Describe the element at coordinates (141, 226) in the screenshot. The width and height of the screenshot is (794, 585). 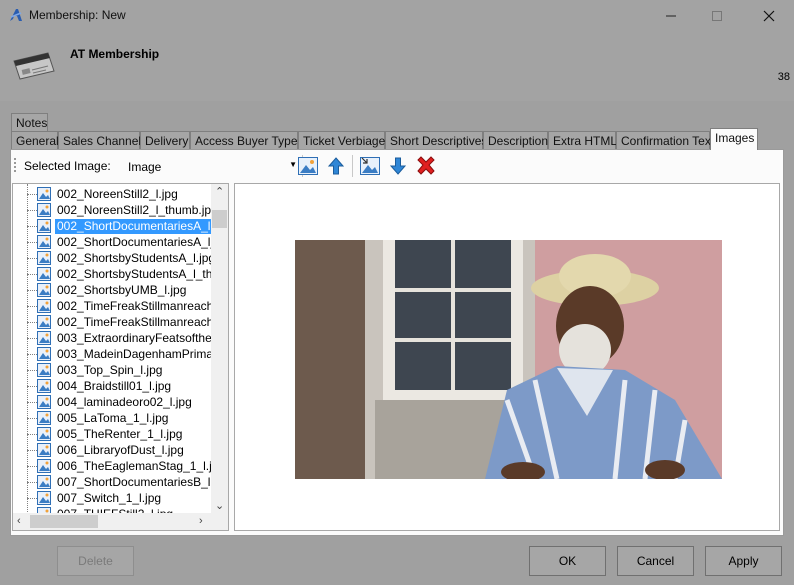
I see `tree-file-name: 002_ShortDocumentariesA_l.jpg` at that location.